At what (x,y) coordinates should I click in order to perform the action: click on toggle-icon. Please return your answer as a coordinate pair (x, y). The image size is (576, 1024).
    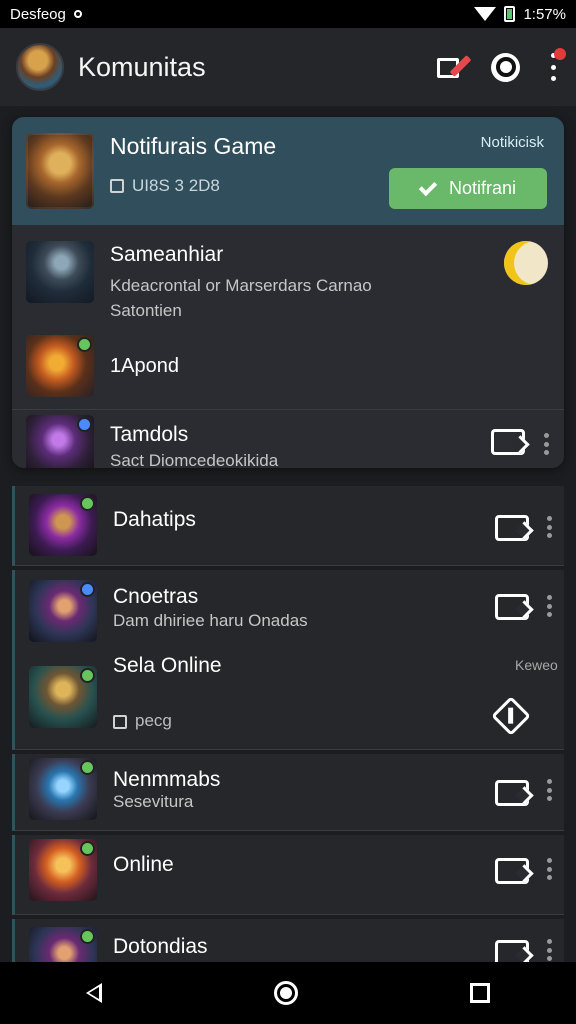
    Looking at the image, I should click on (526, 263).